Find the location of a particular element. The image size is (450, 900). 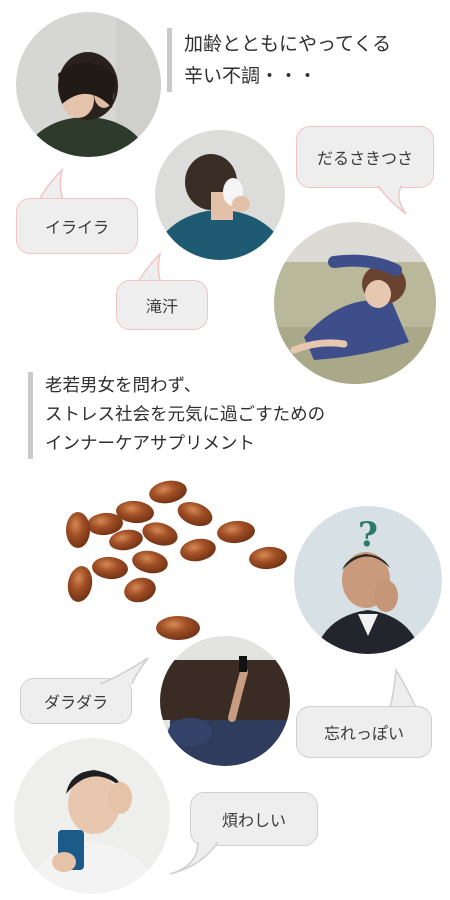

bubble-annoying-text: 煩わしい is located at coordinates (253, 820).